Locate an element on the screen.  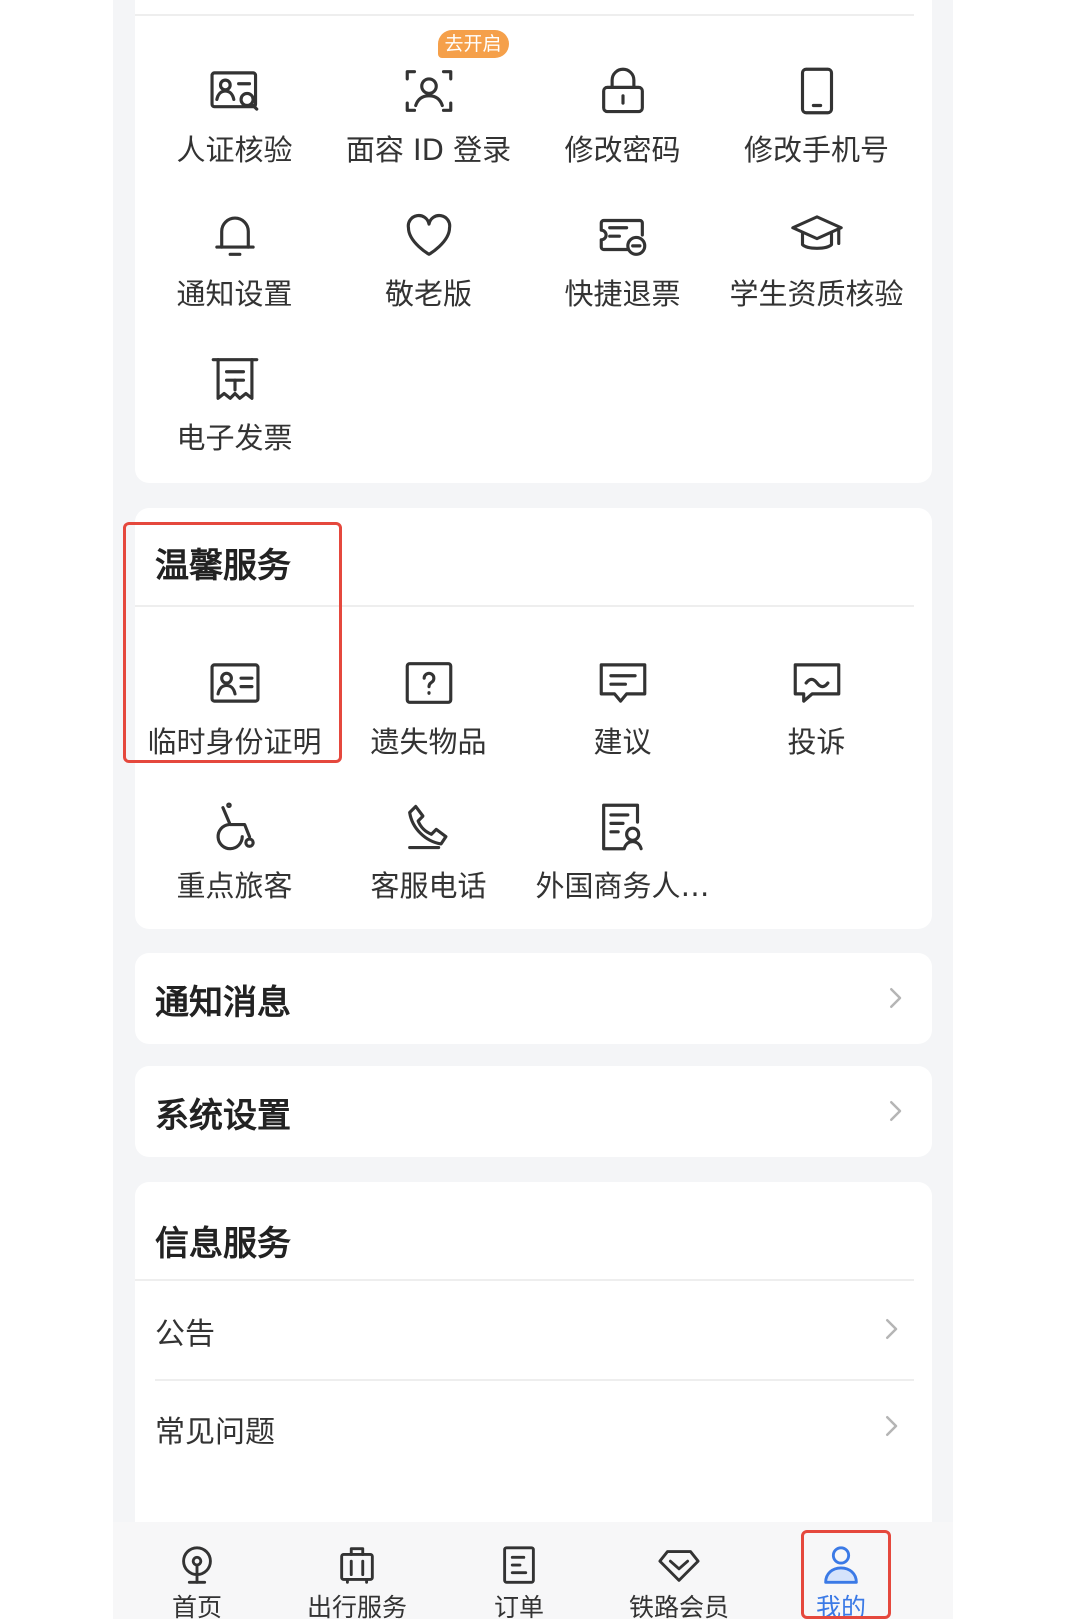
warm-item-label: 遗失物品 is located at coordinates (428, 742).